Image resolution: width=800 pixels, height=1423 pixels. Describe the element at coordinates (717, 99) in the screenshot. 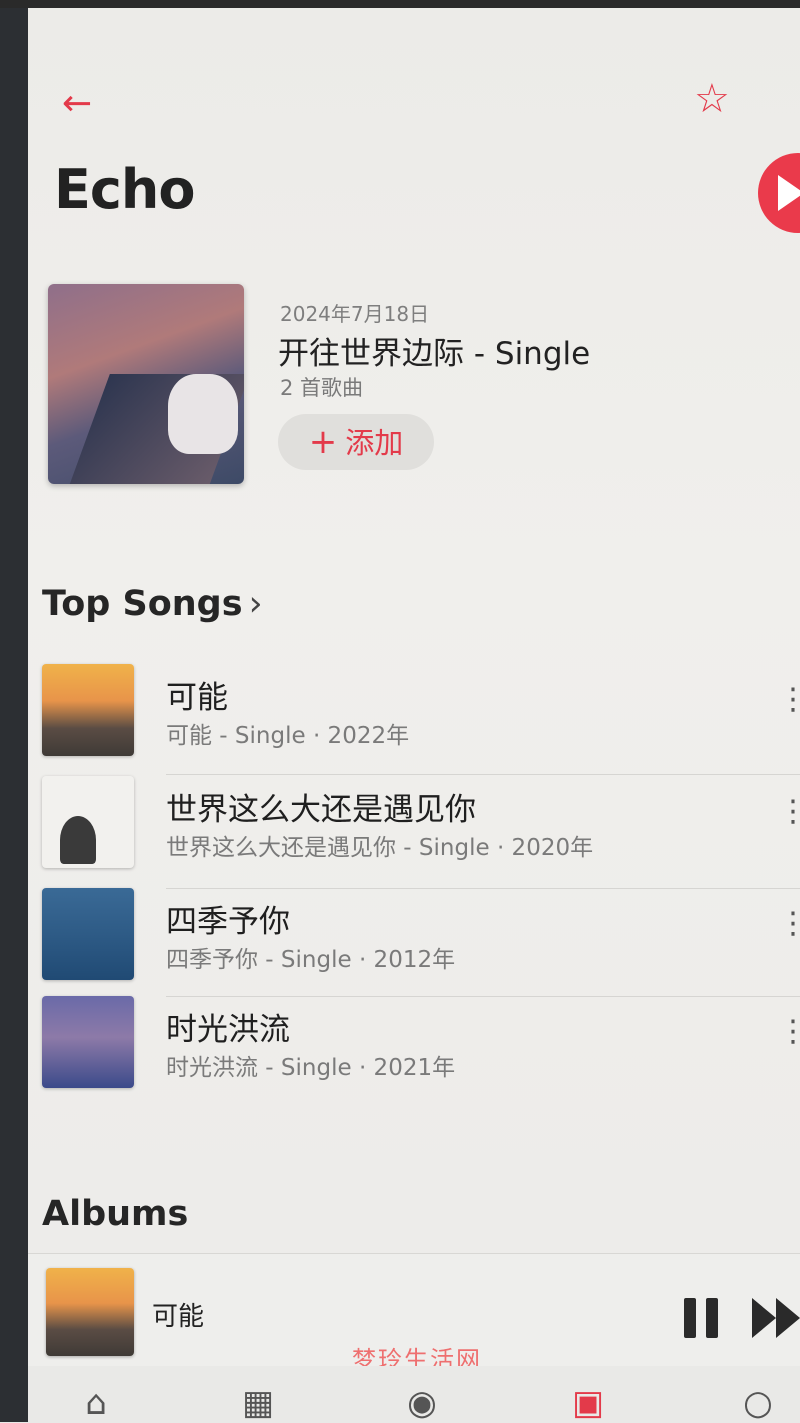

I see `star-icon: ☆` at that location.